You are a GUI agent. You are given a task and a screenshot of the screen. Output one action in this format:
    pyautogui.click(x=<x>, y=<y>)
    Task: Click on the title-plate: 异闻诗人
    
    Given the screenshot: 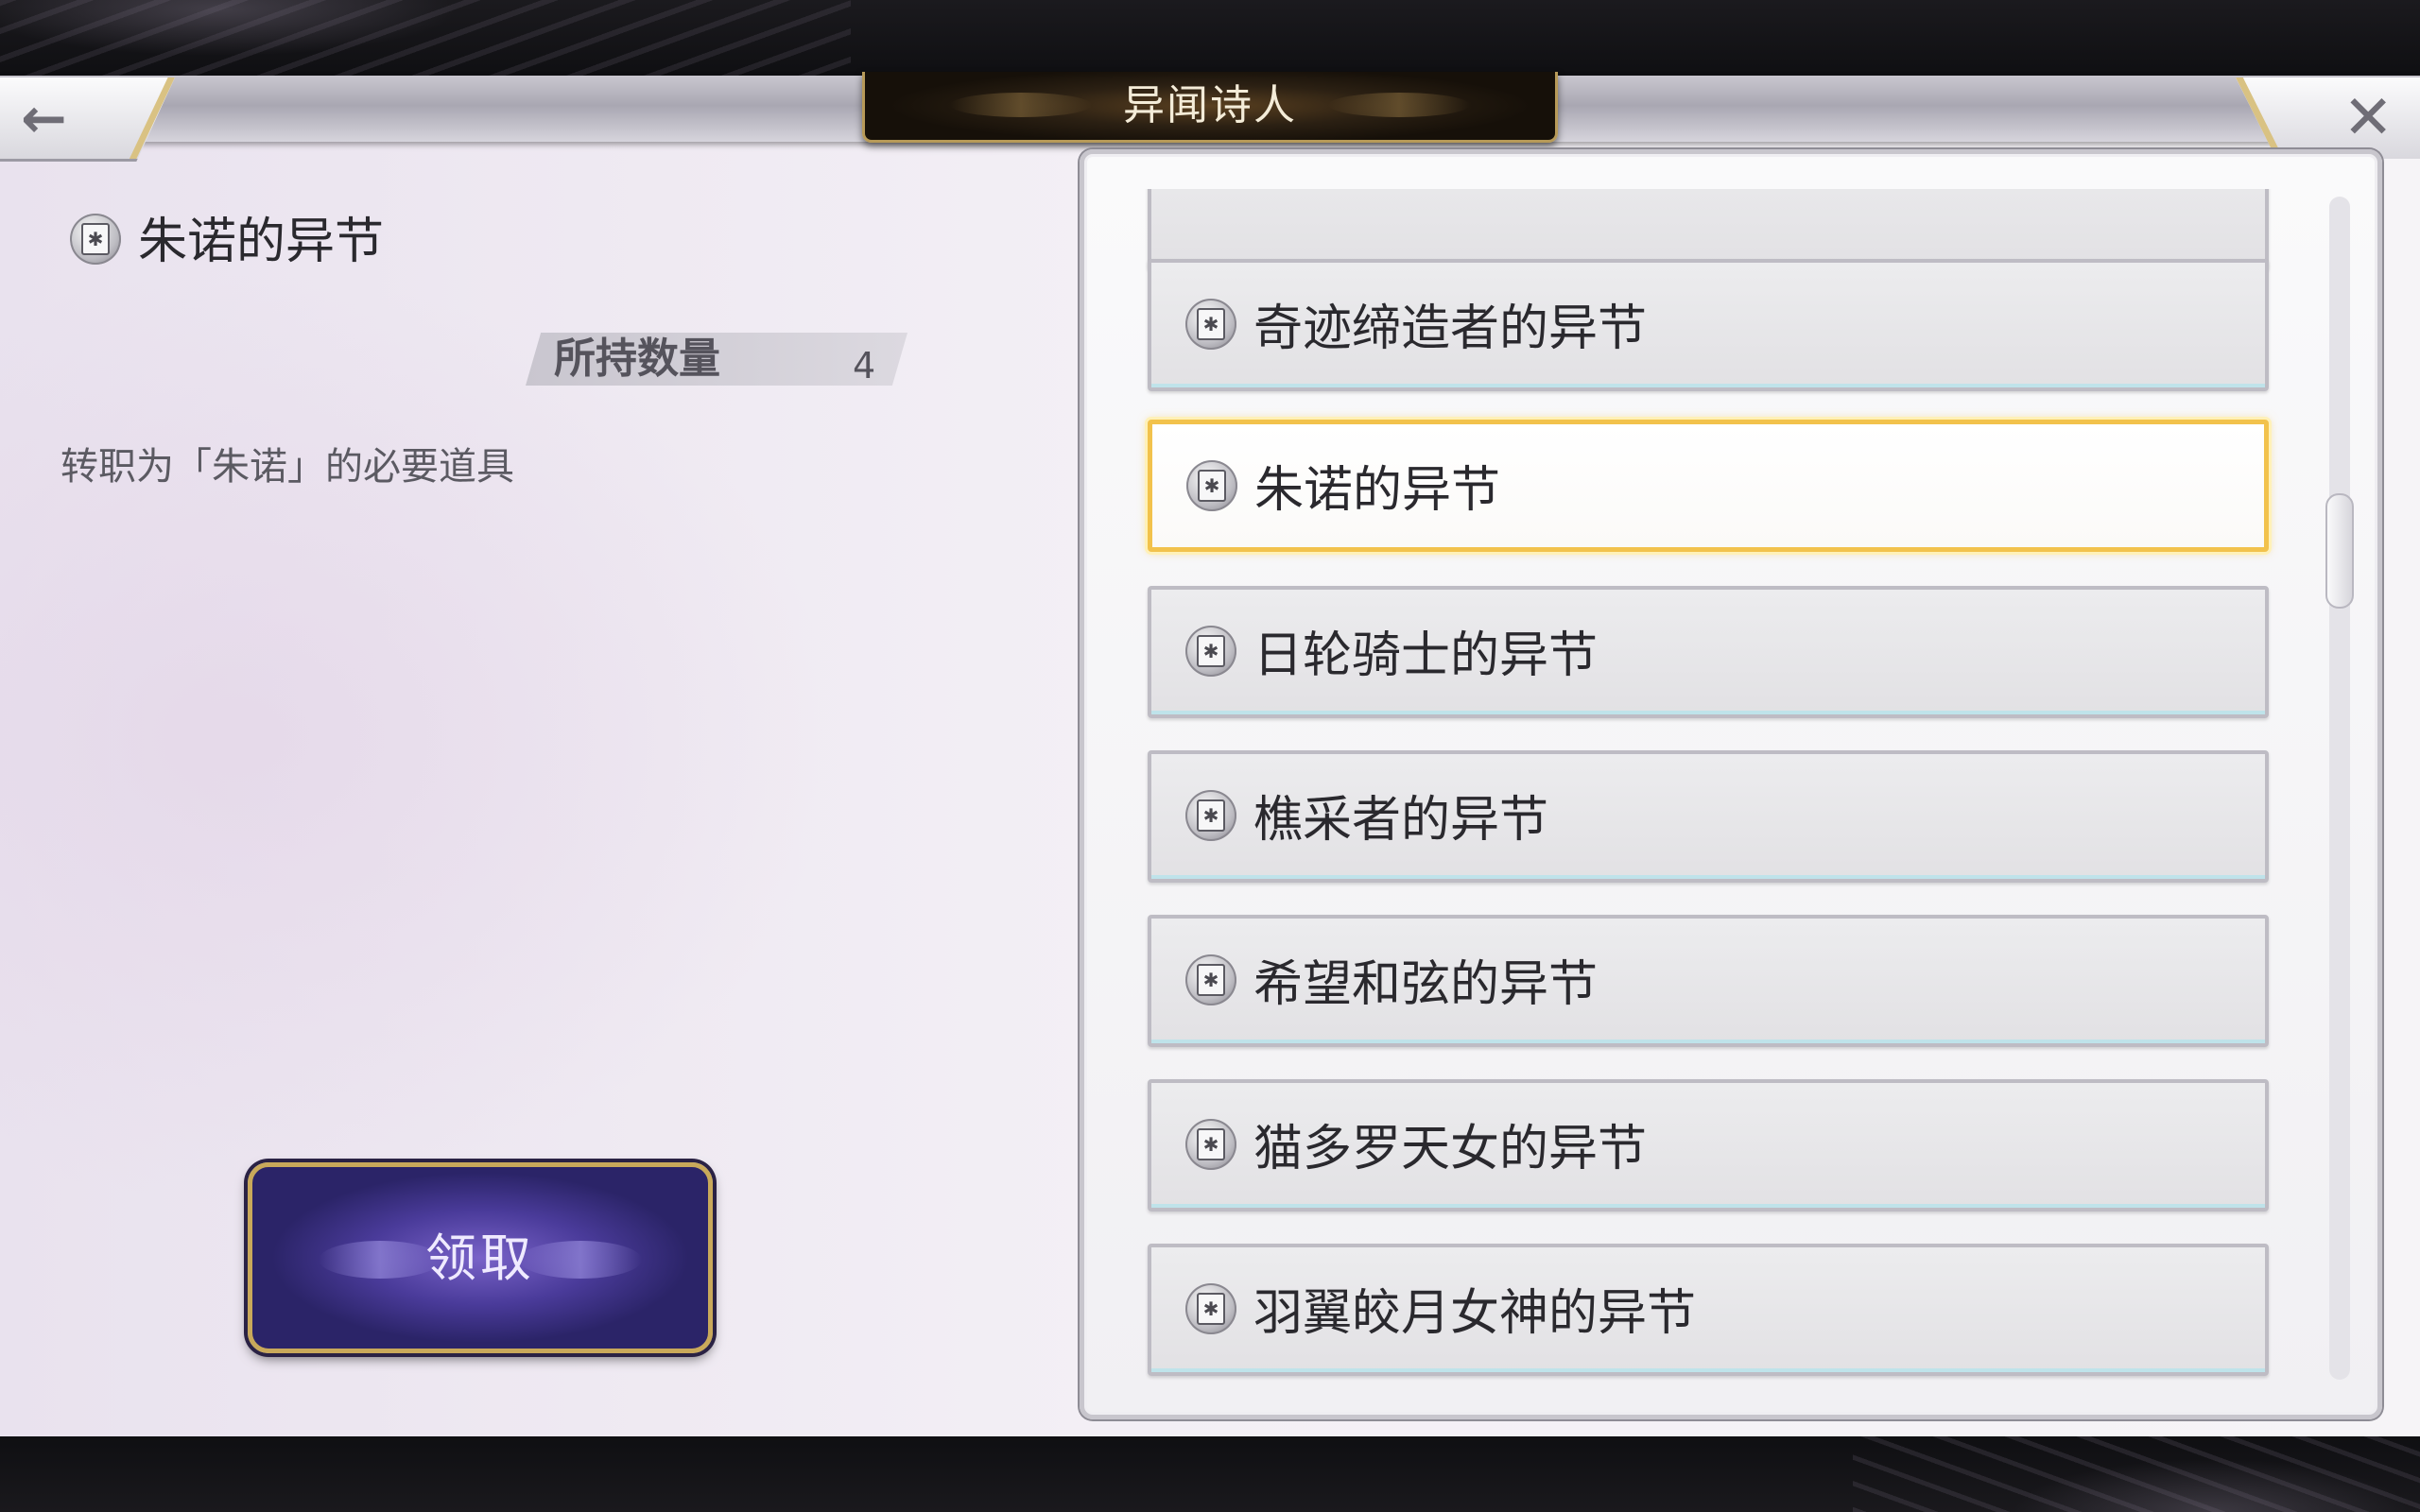 What is the action you would take?
    pyautogui.click(x=1210, y=107)
    